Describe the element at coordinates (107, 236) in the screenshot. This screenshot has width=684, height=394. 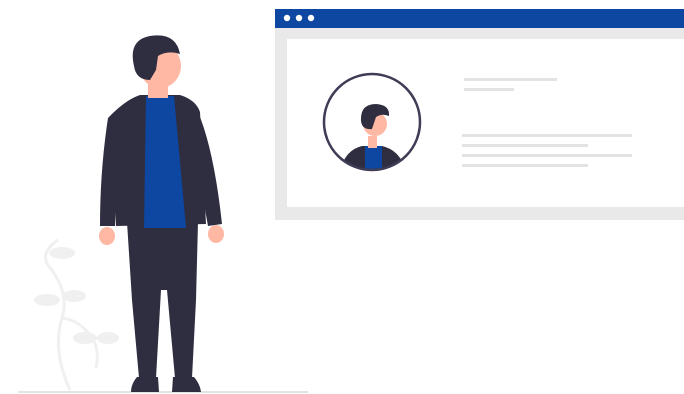
I see `person-hand-left` at that location.